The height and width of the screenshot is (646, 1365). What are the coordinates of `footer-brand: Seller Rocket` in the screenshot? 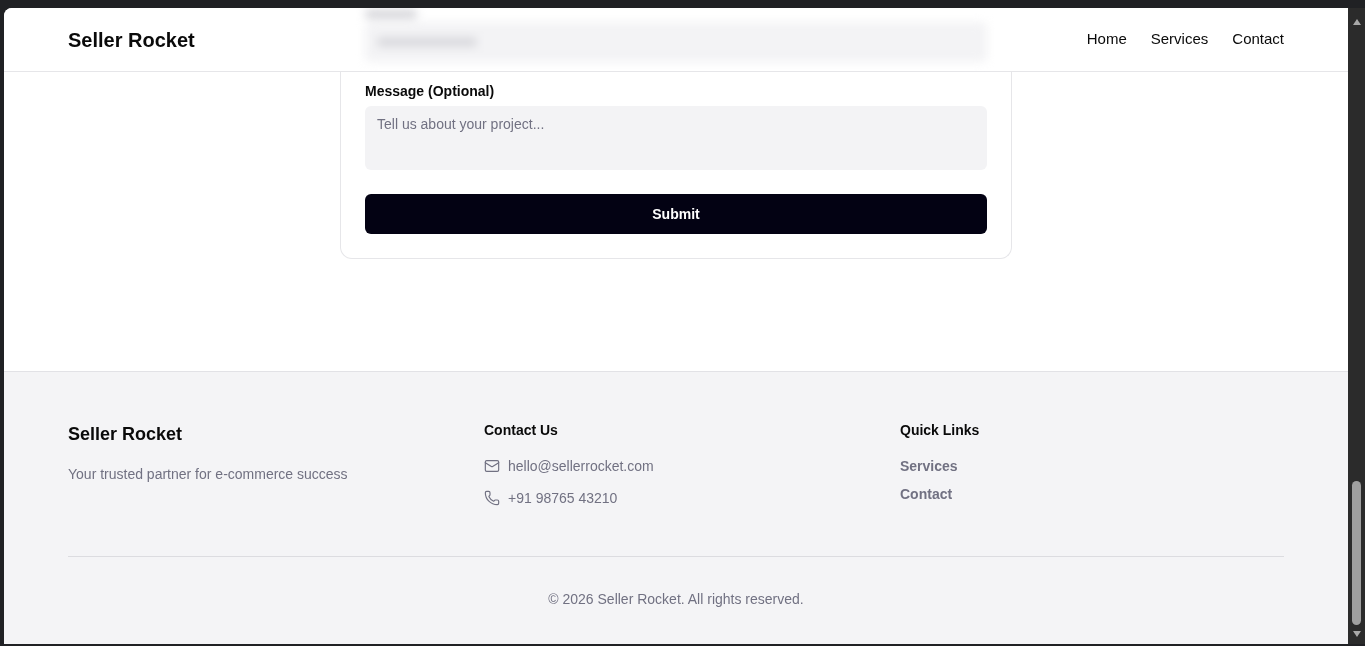 It's located at (125, 434).